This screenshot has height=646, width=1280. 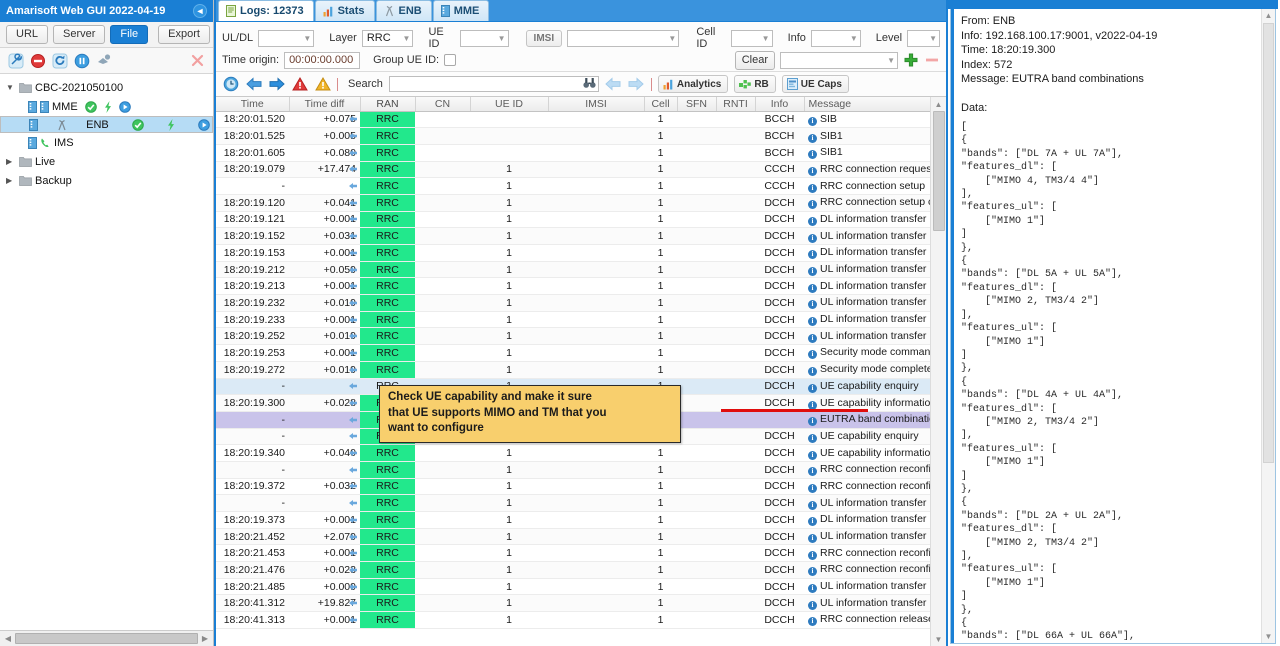 I want to click on tree-item-ims: IMS, so click(x=106, y=142).